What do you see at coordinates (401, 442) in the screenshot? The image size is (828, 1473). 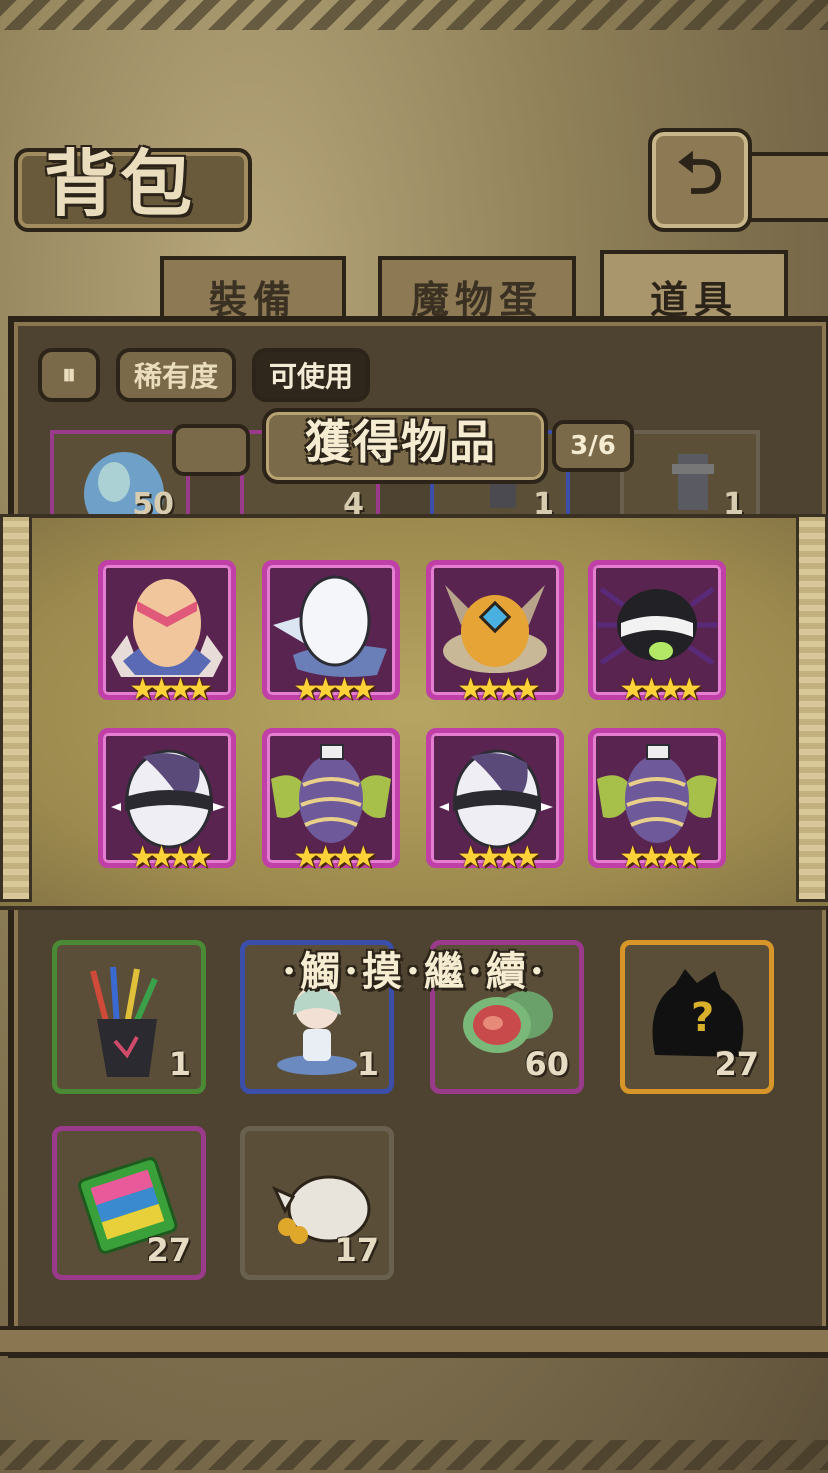 I see `popup-title: 獲得物品` at bounding box center [401, 442].